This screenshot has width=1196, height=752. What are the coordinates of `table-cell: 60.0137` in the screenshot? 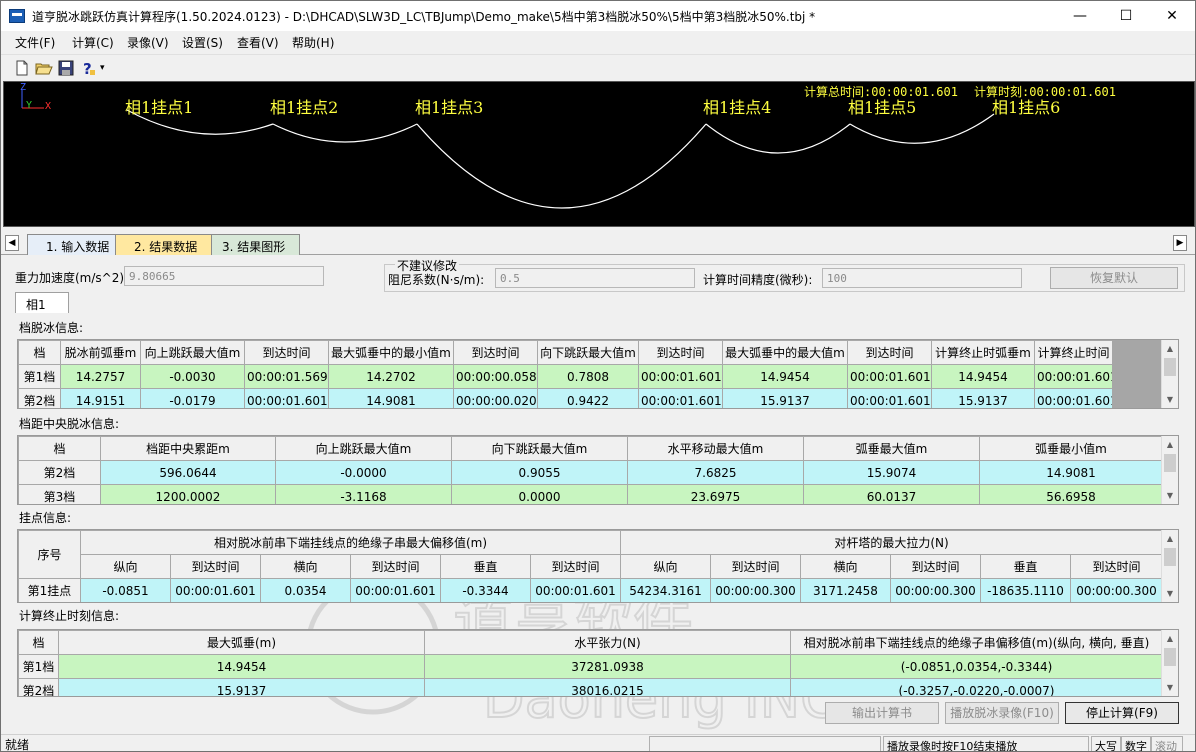 It's located at (891, 494).